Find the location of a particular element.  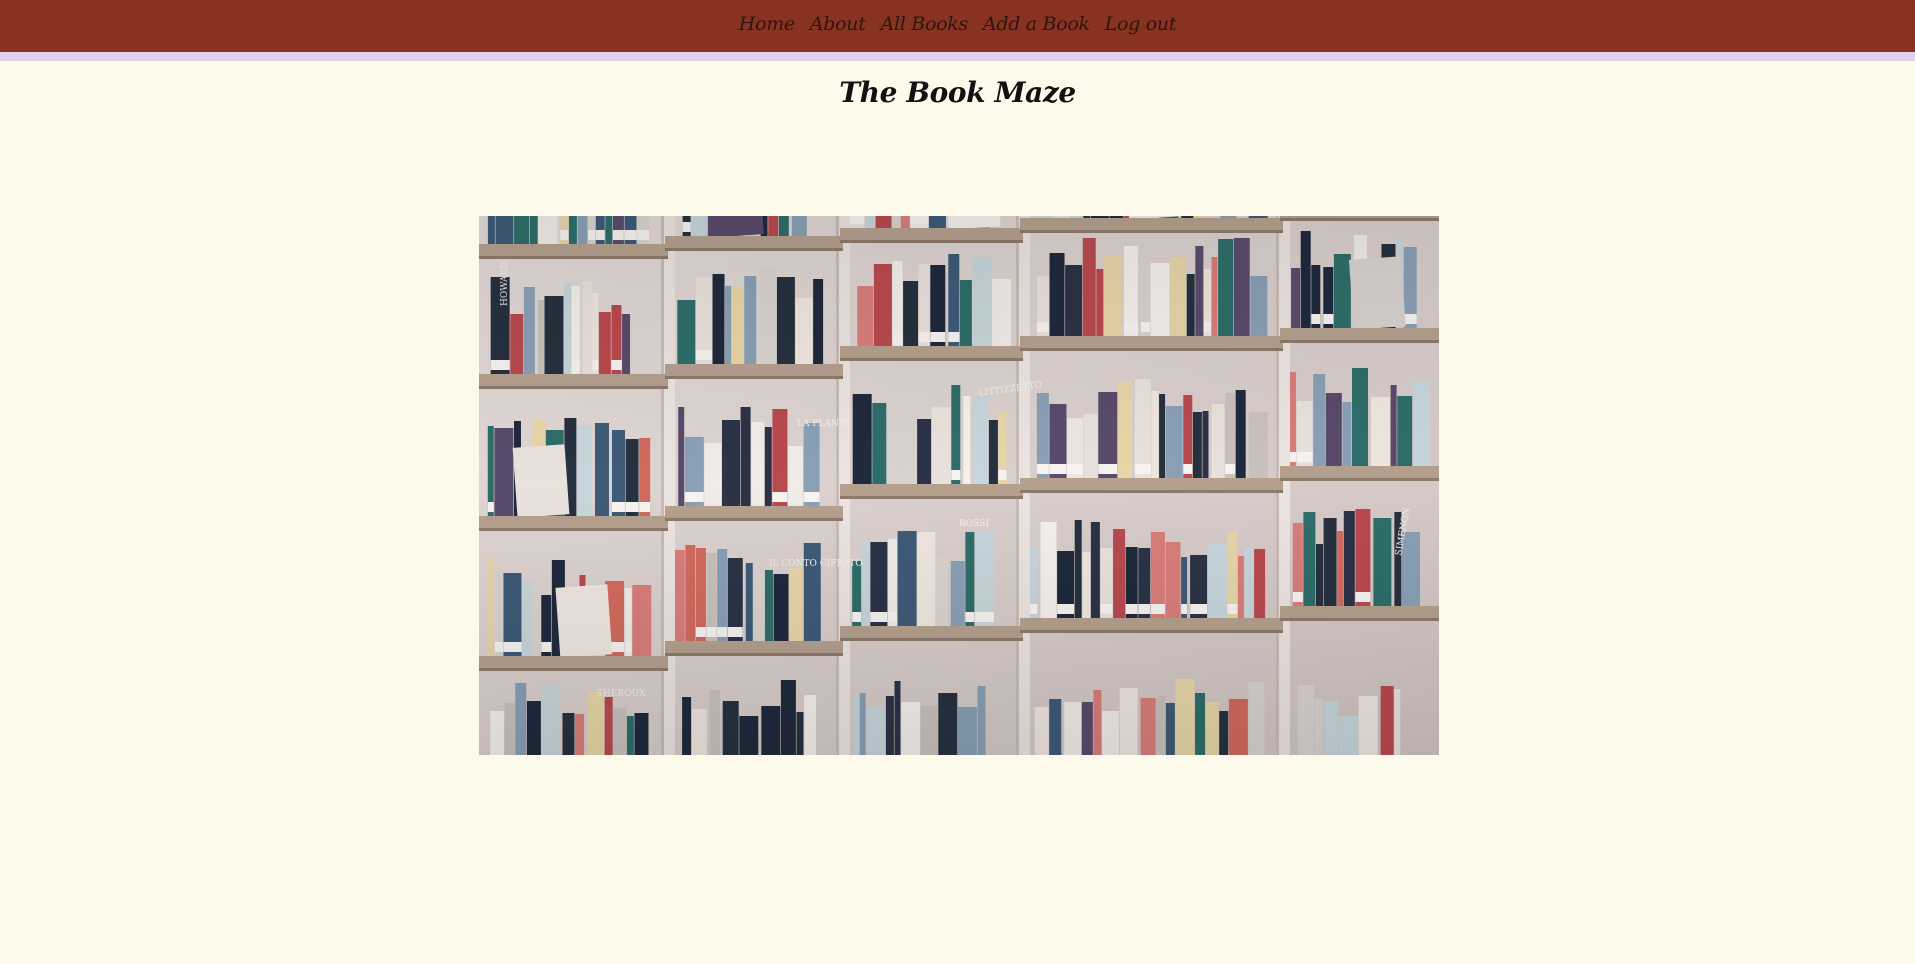

nav-links: Home About All Books Add a Book Log out is located at coordinates (958, 24).